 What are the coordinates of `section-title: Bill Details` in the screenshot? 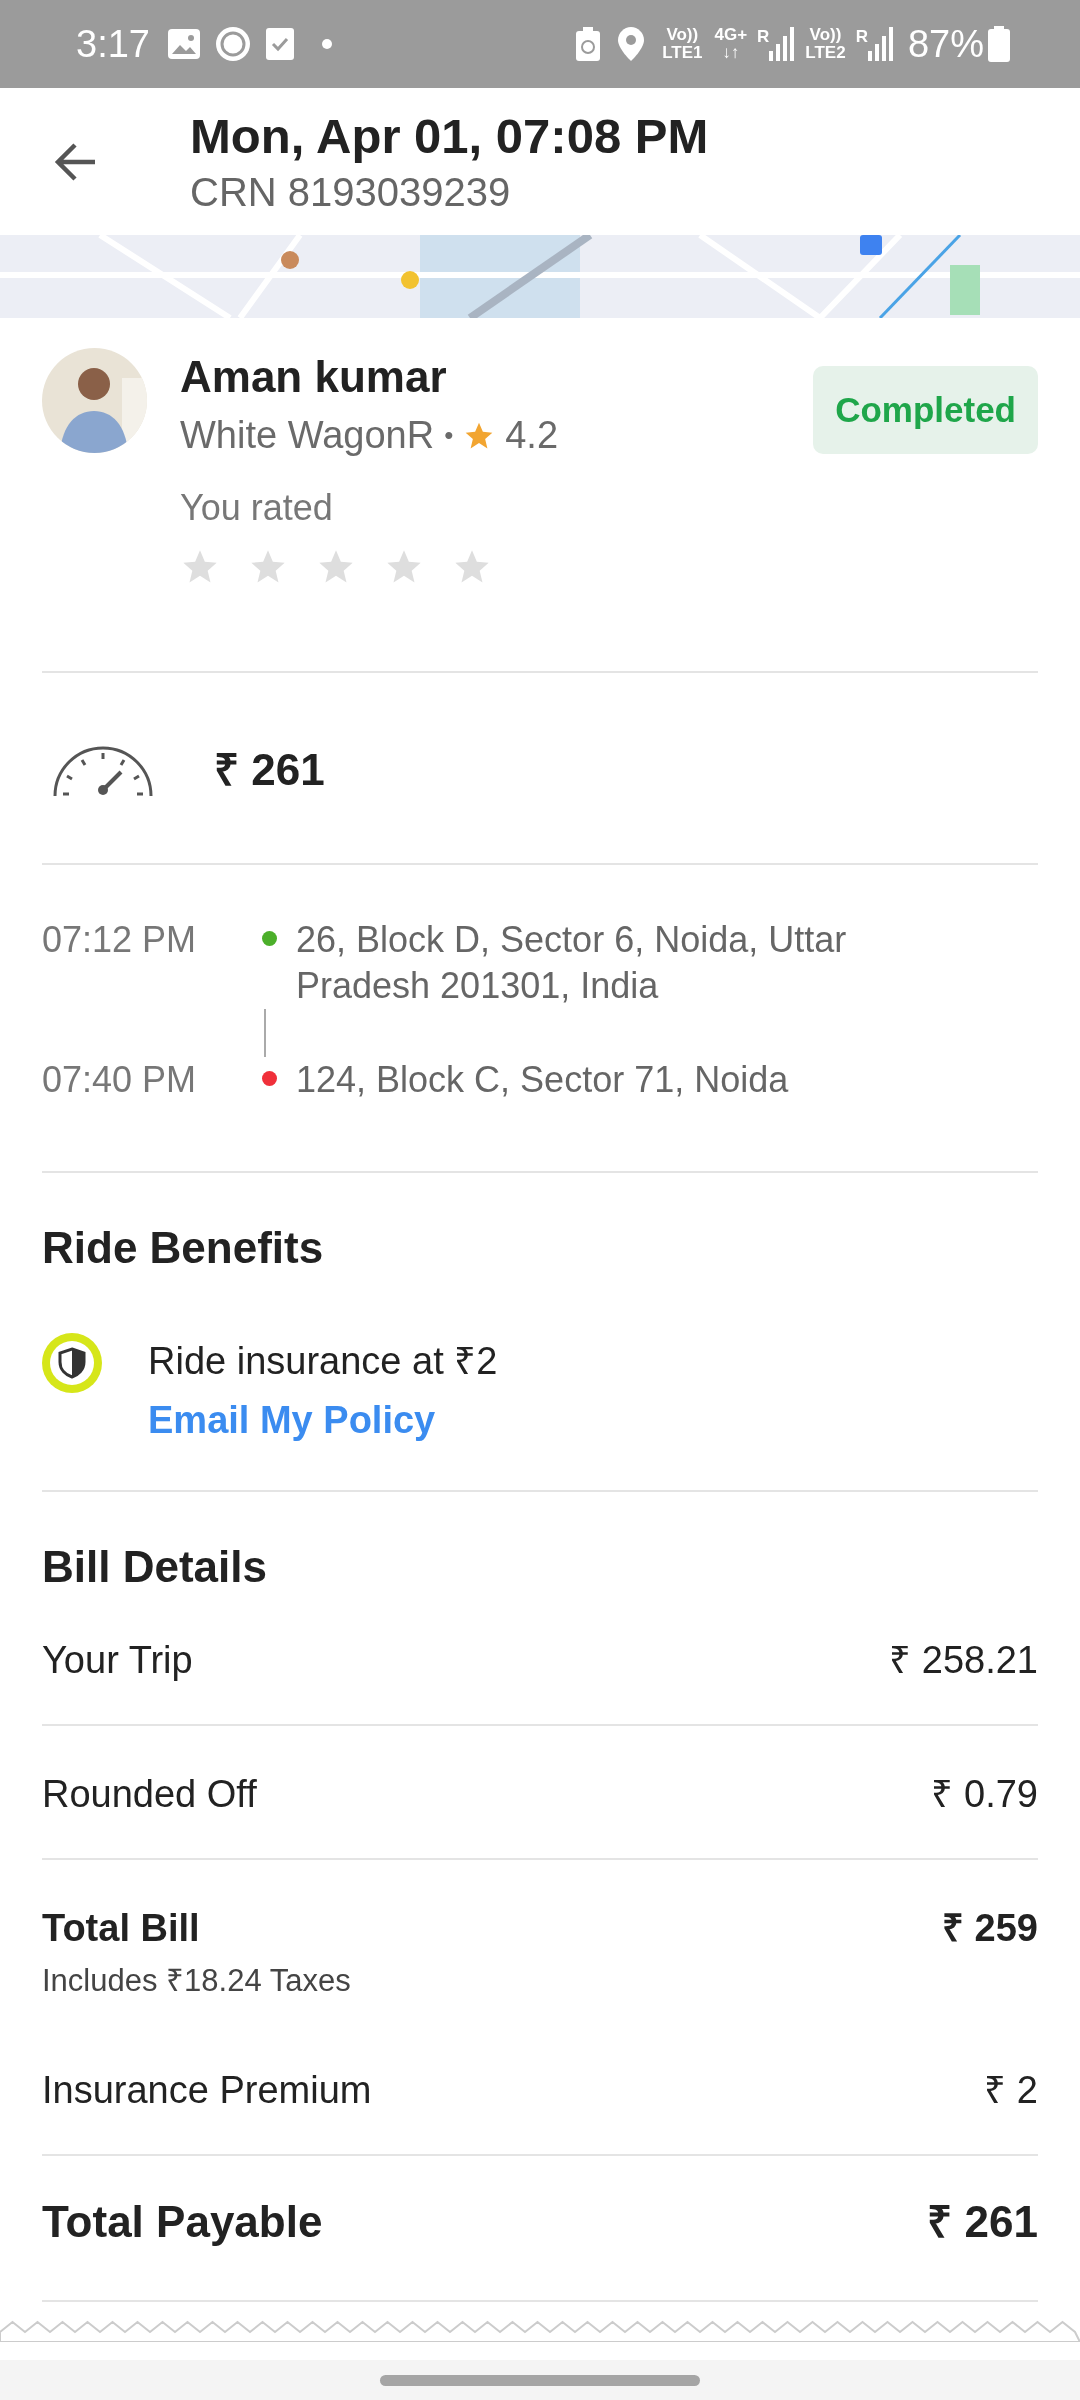 It's located at (155, 1567).